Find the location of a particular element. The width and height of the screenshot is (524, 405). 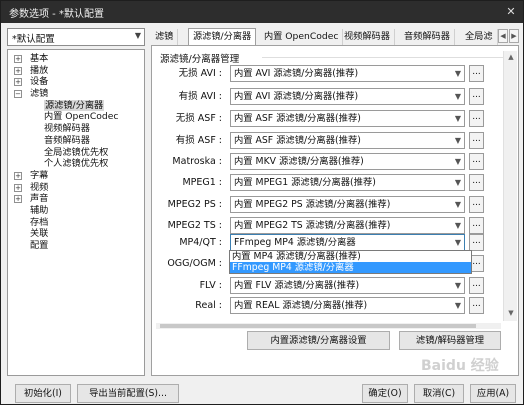

tree-item: 内置 OpenCodec is located at coordinates (76, 117).